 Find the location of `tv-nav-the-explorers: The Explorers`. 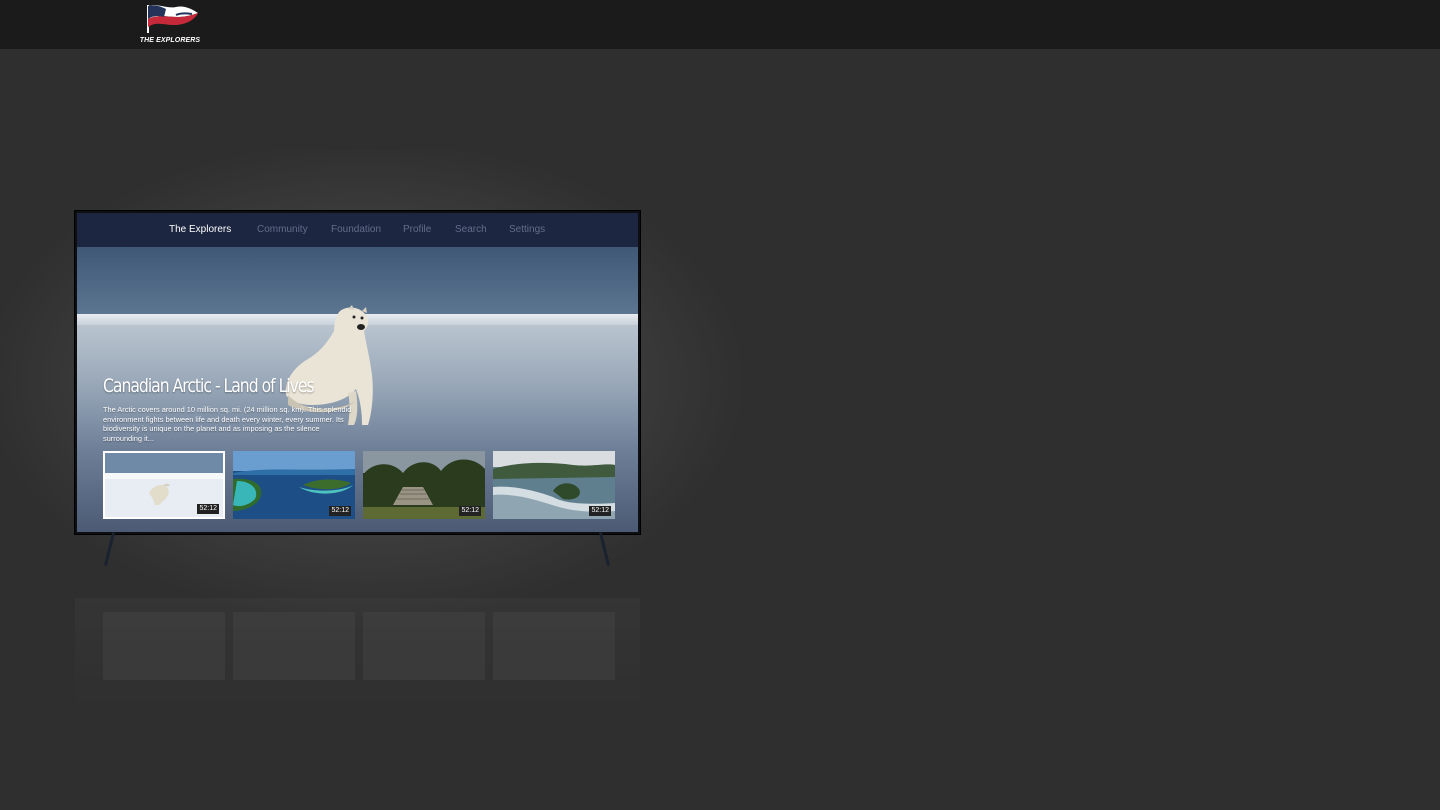

tv-nav-the-explorers: The Explorers is located at coordinates (200, 229).